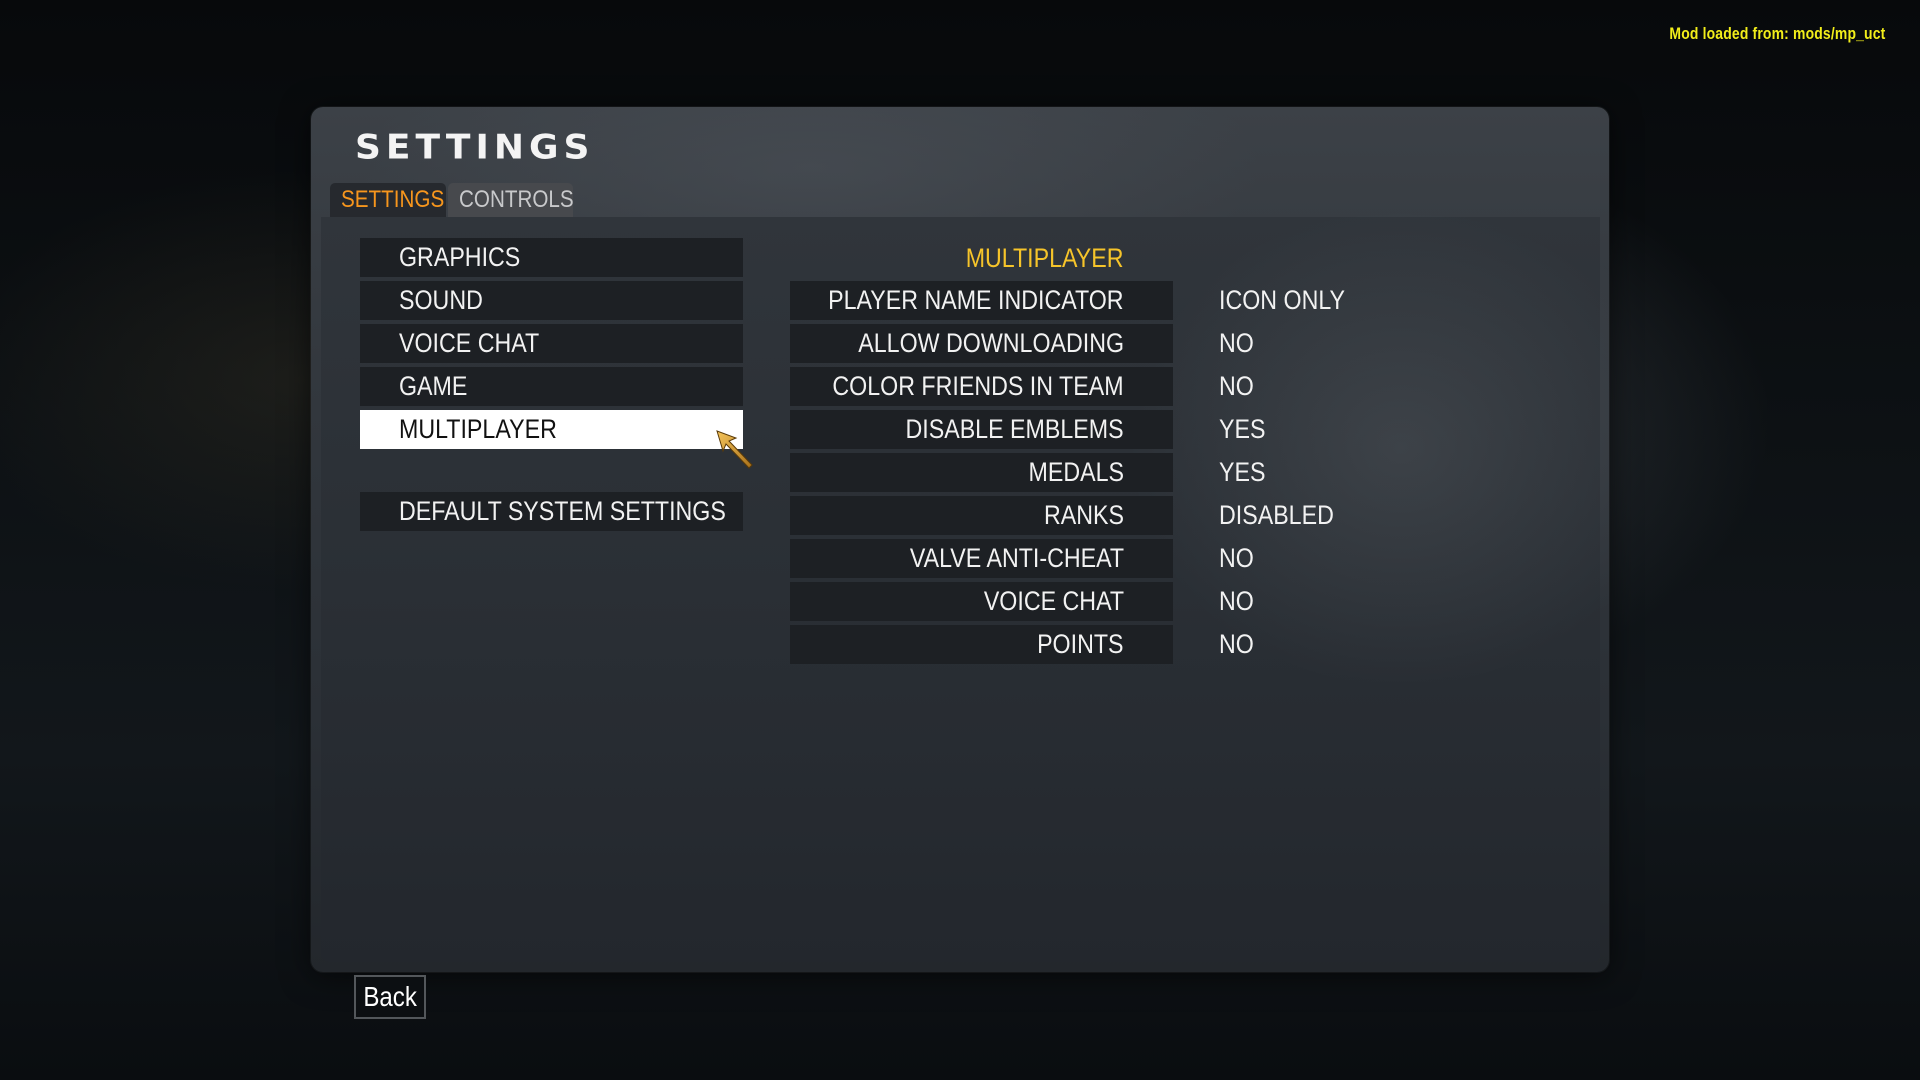 This screenshot has width=1920, height=1080. Describe the element at coordinates (1014, 429) in the screenshot. I see `option-label-text: DISABLE EMBLEMS` at that location.